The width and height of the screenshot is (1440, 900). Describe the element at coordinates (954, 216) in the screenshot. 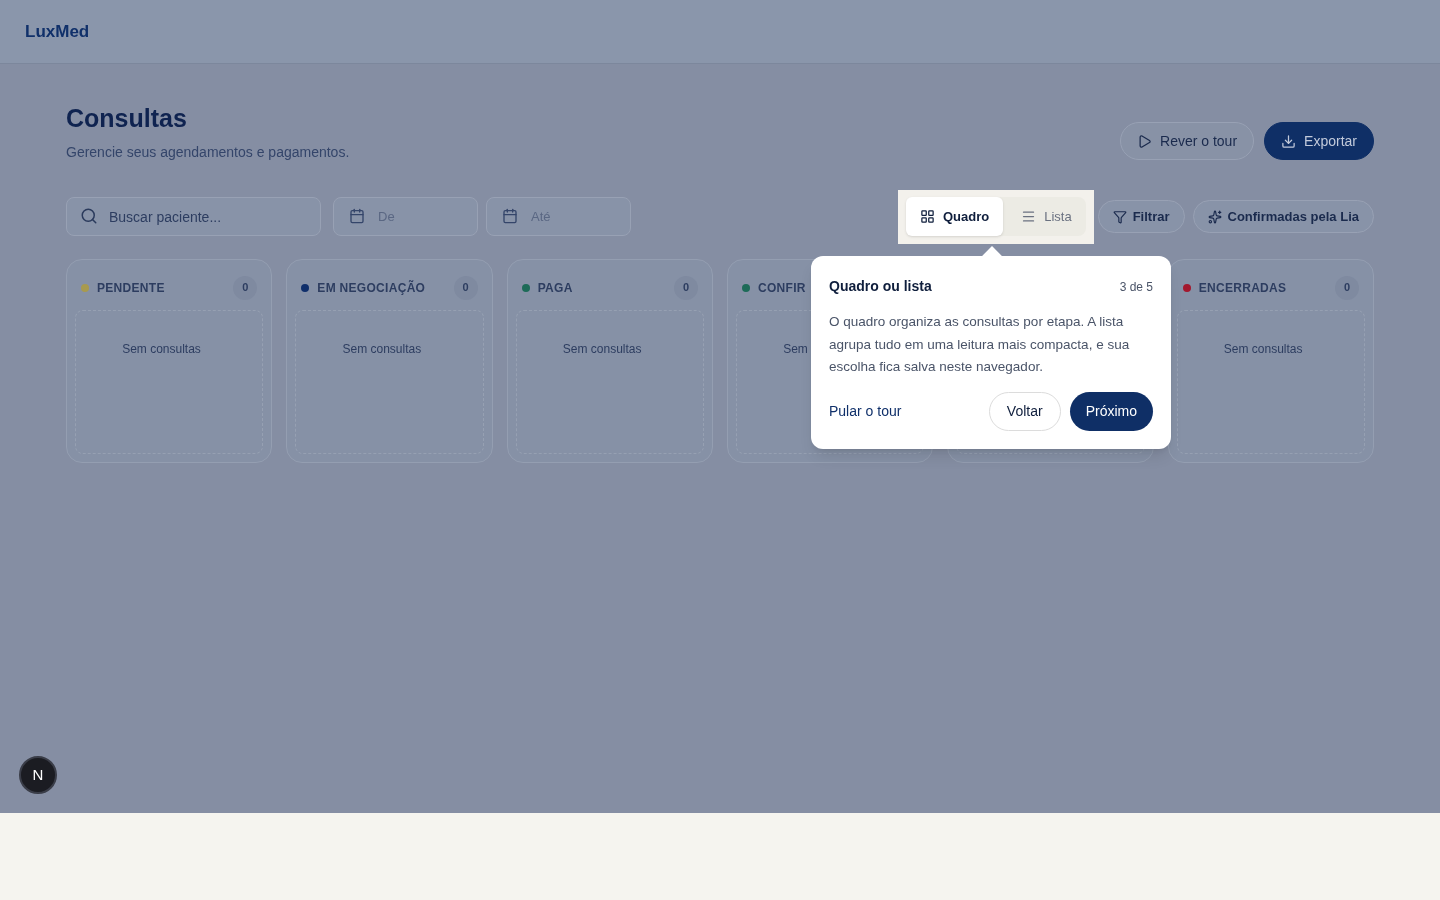

I see `view-tab: Quadro` at that location.